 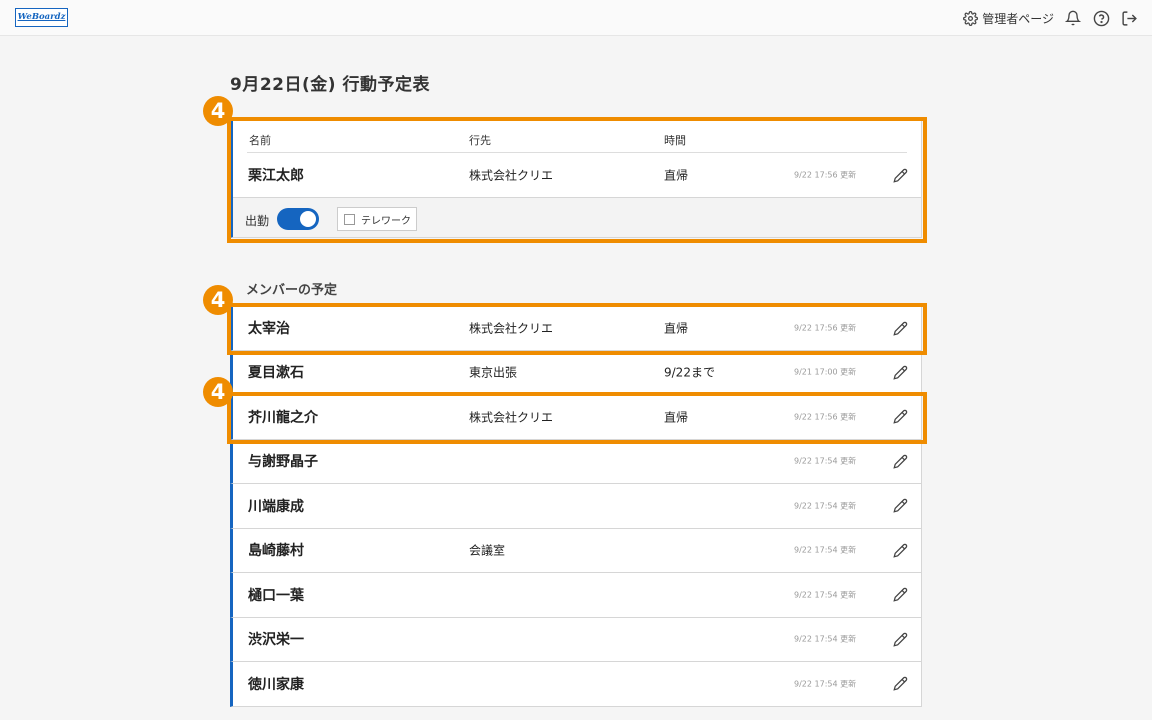 I want to click on member-row: 川端康成 9/22 17:54 更新, so click(x=576, y=506).